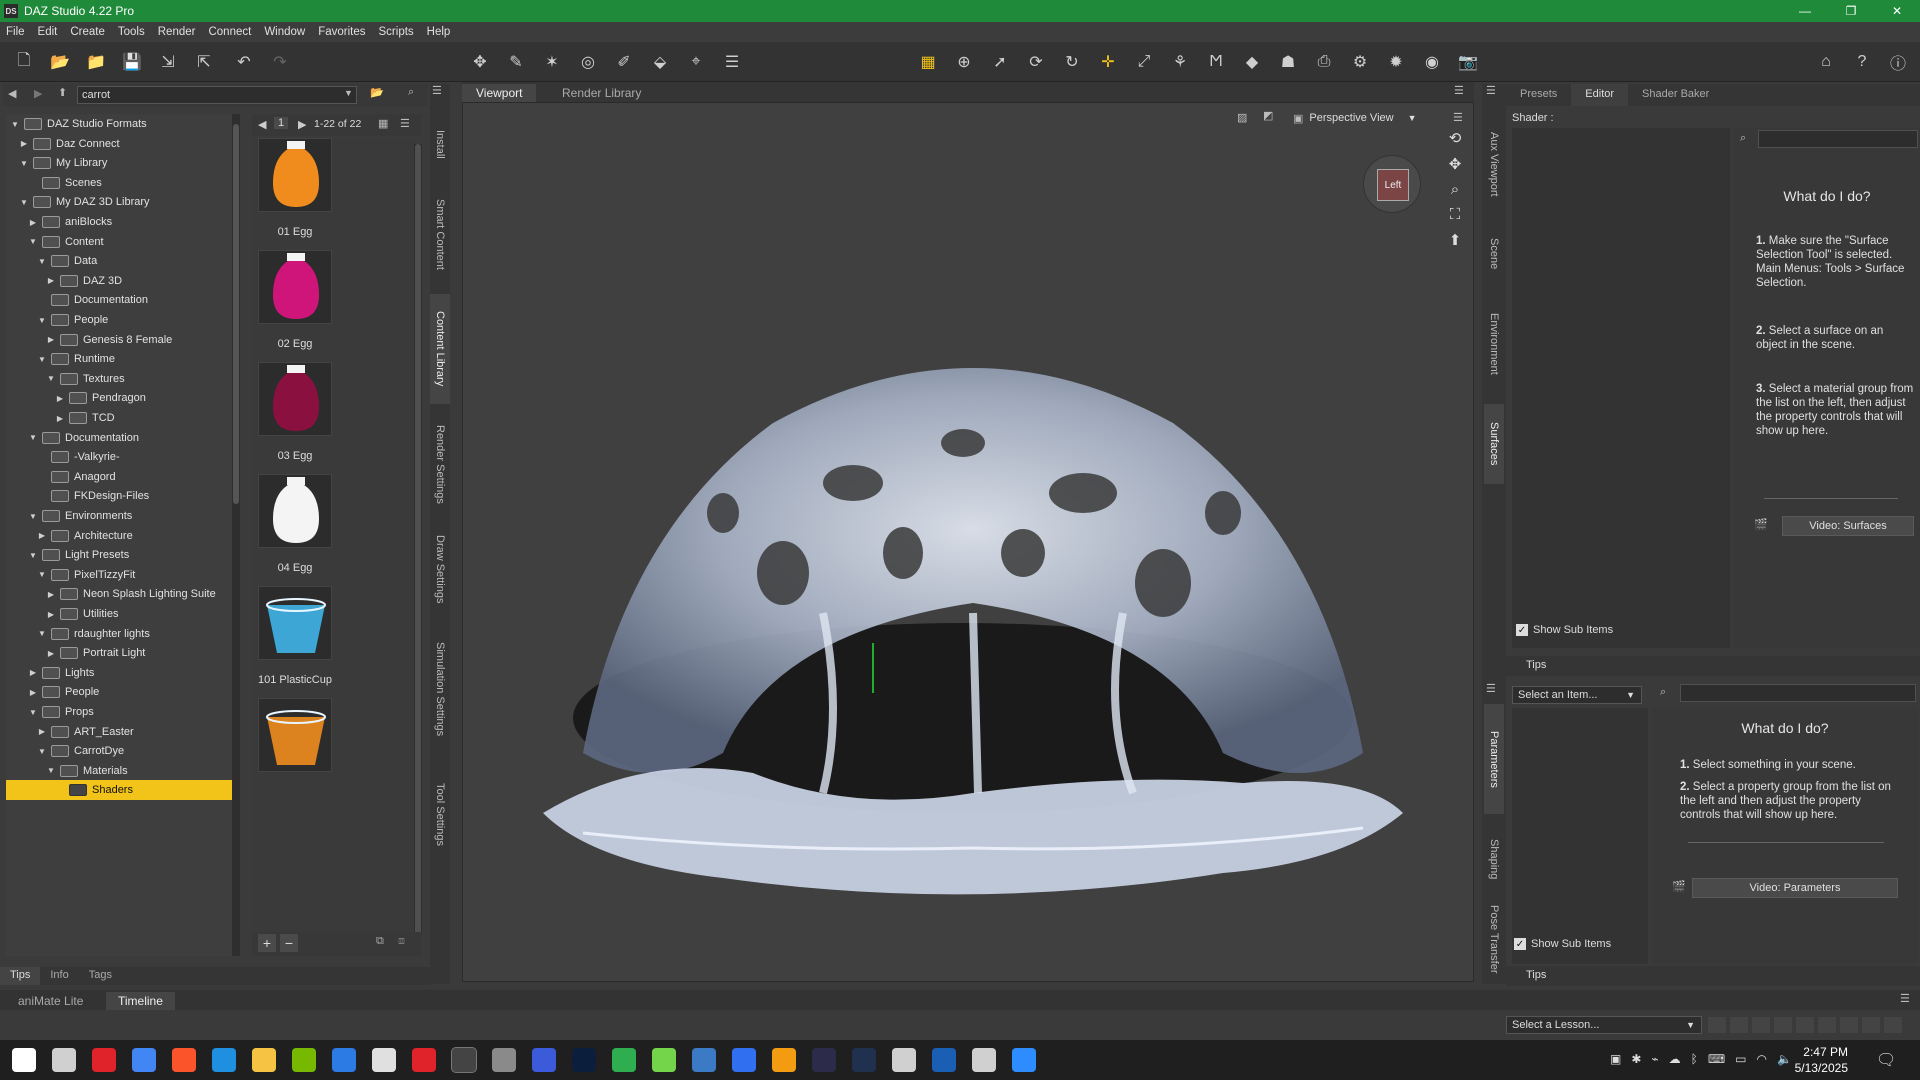  I want to click on wifi-icon: ◠, so click(1762, 1059).